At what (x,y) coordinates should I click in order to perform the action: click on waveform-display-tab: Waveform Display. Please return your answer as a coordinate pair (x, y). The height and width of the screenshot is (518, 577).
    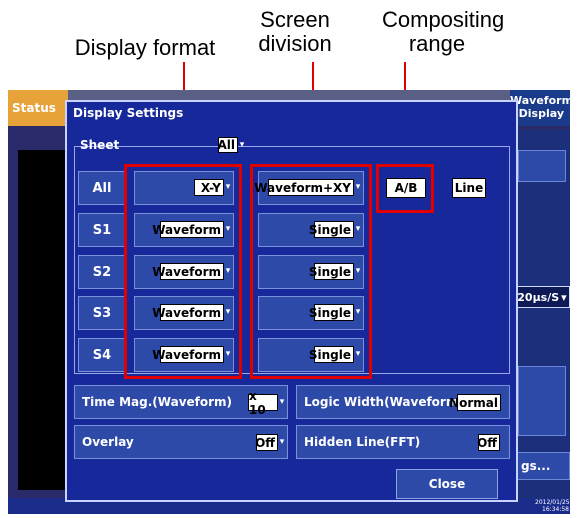
    Looking at the image, I should click on (540, 108).